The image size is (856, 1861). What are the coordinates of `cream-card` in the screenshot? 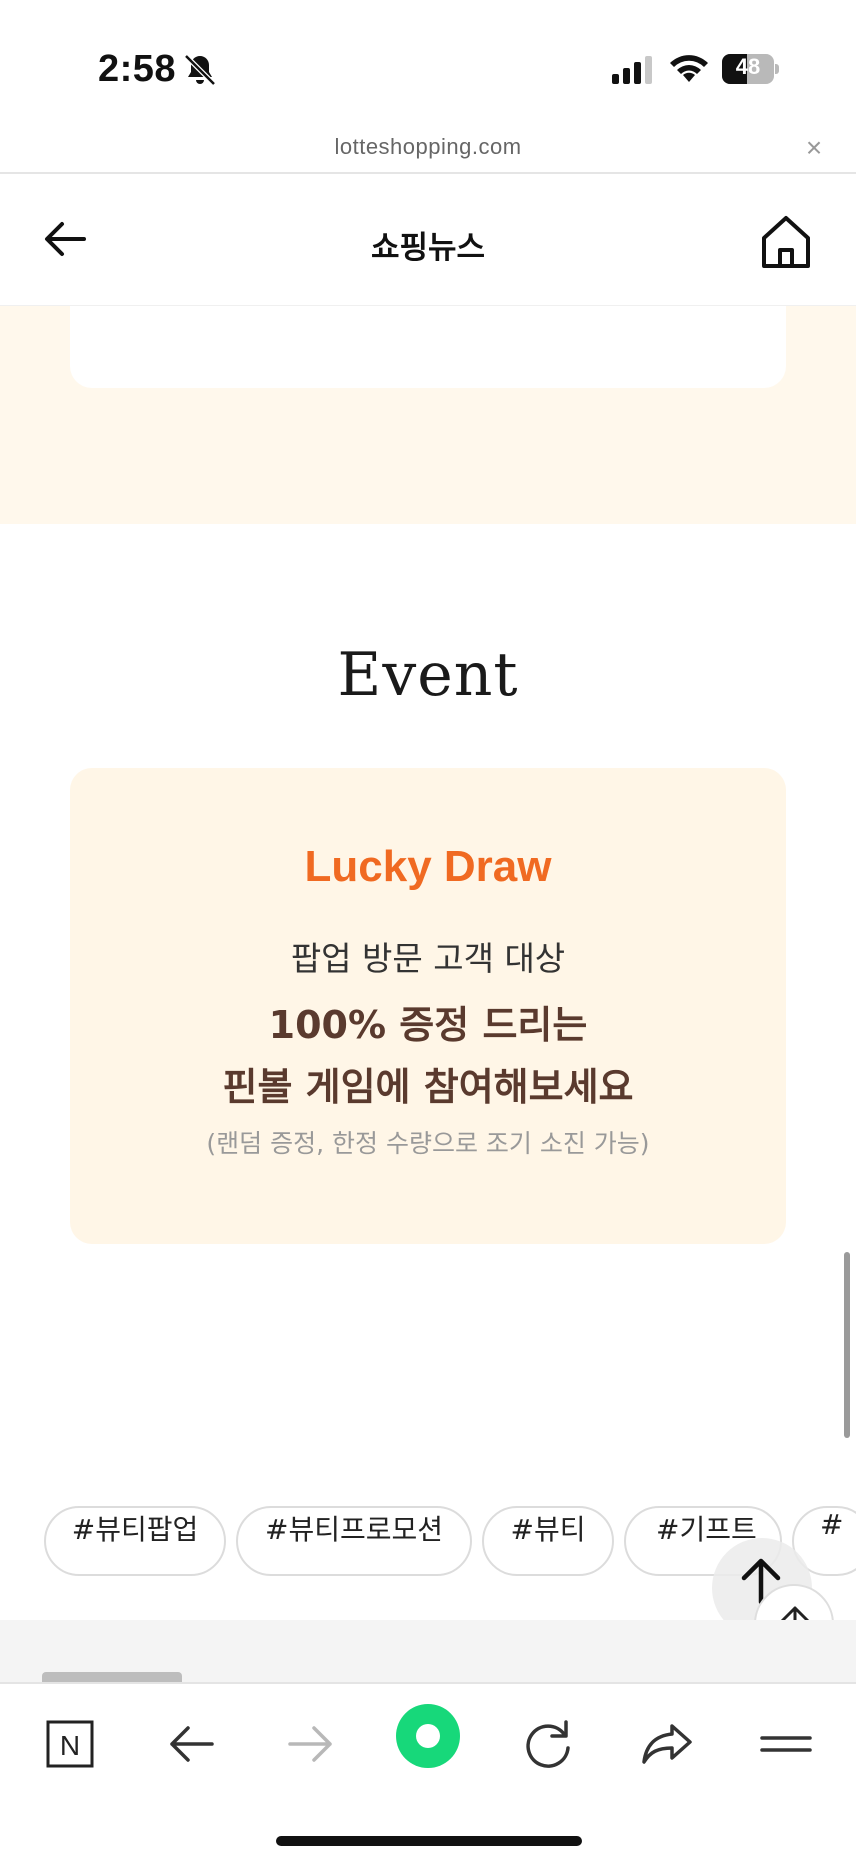 It's located at (428, 347).